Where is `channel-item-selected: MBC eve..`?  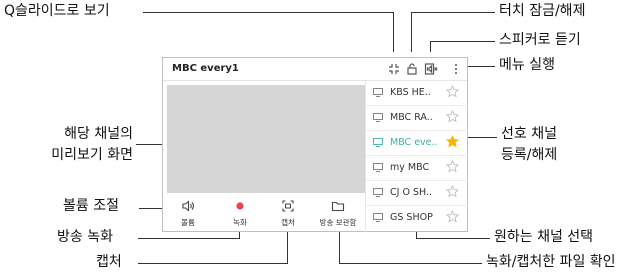
channel-item-selected: MBC eve.. is located at coordinates (417, 143).